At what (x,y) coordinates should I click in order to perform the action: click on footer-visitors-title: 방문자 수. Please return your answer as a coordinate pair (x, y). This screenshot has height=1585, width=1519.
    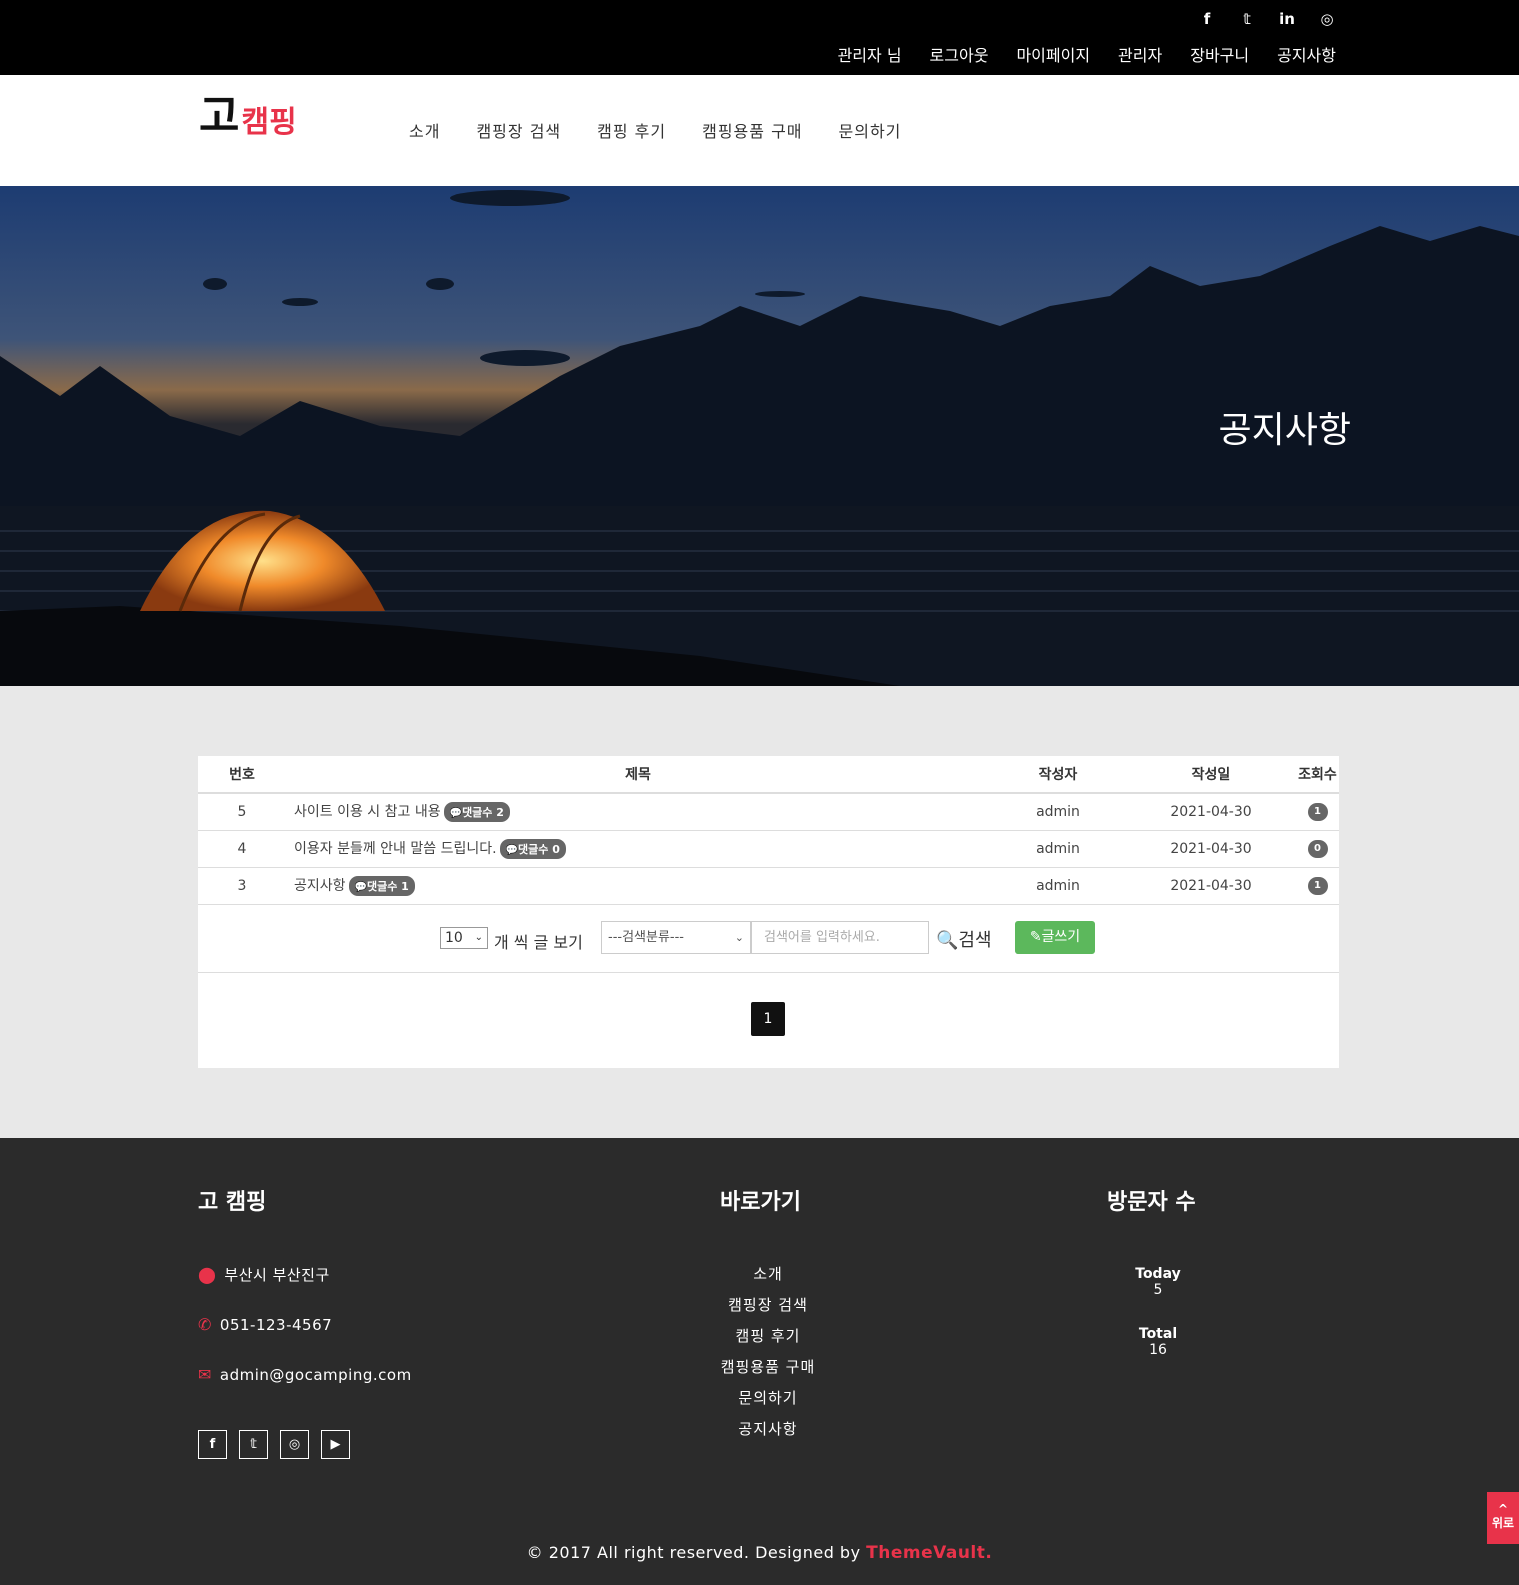
    Looking at the image, I should click on (1151, 1202).